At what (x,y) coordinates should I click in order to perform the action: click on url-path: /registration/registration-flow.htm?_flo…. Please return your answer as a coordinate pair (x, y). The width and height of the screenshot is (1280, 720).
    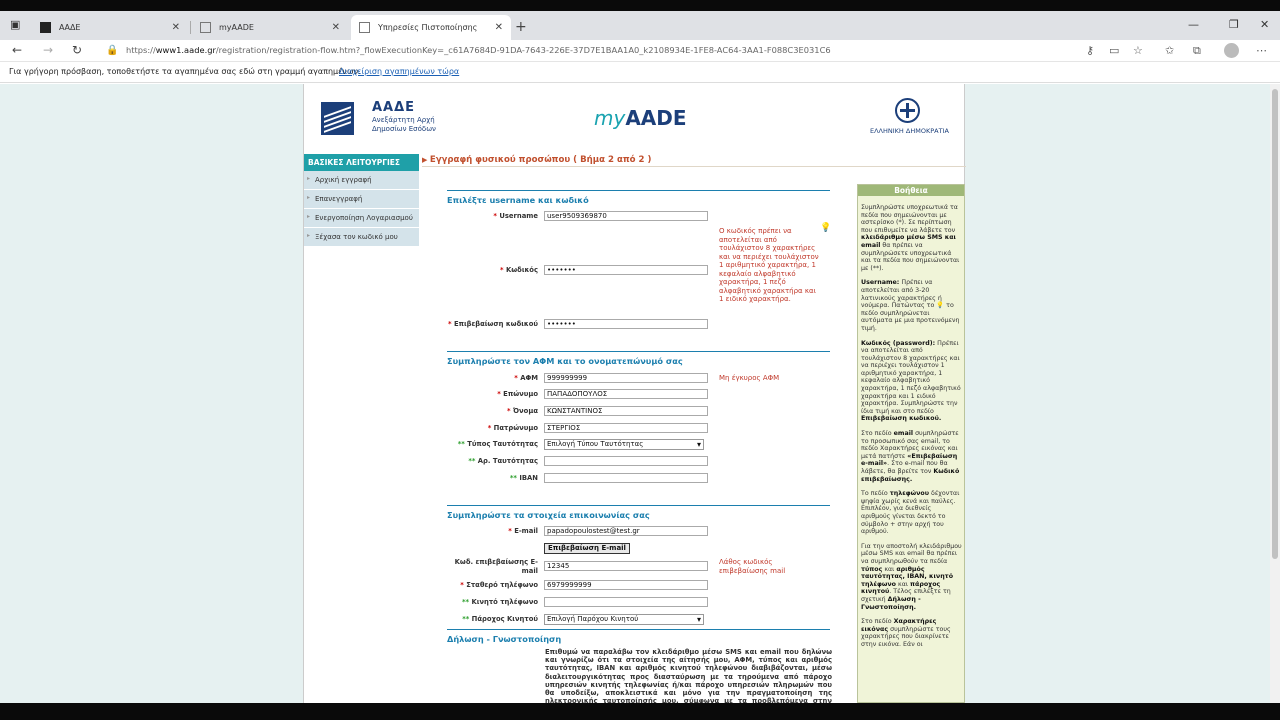
    Looking at the image, I should click on (523, 50).